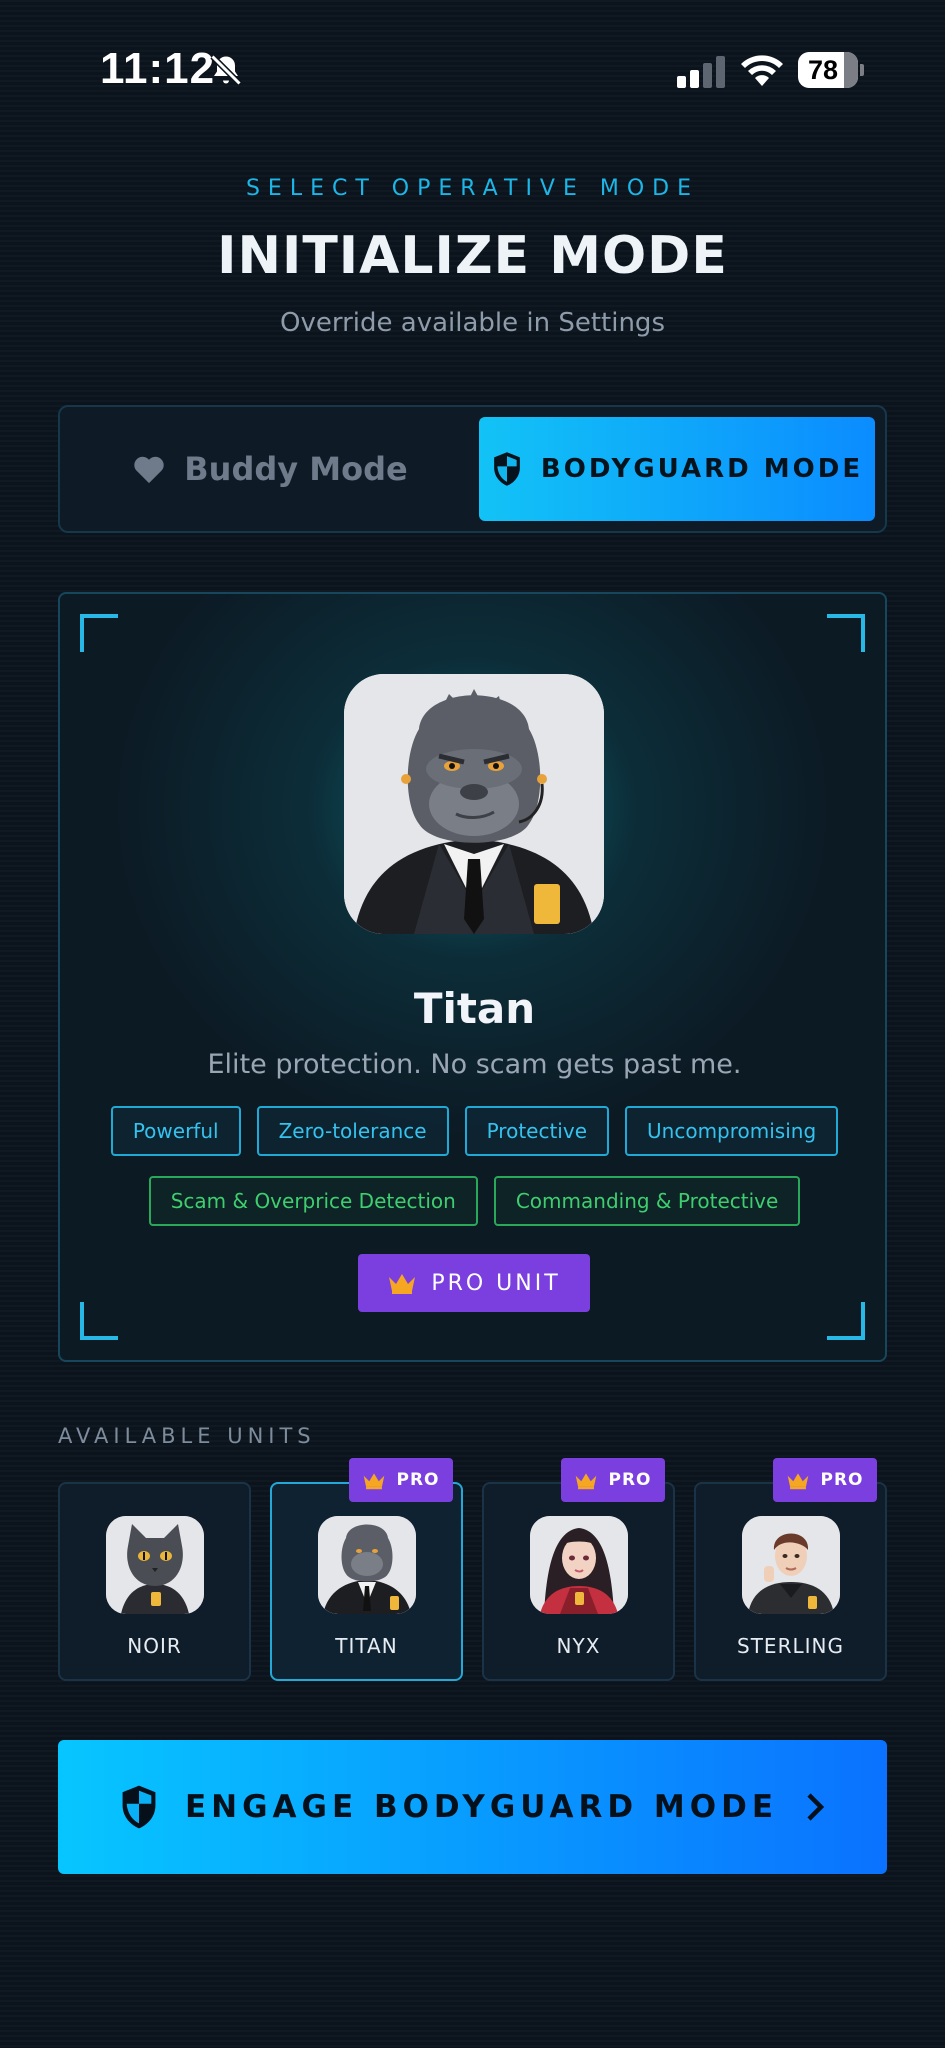 The width and height of the screenshot is (945, 2048). What do you see at coordinates (226, 70) in the screenshot?
I see `bell-muted-icon` at bounding box center [226, 70].